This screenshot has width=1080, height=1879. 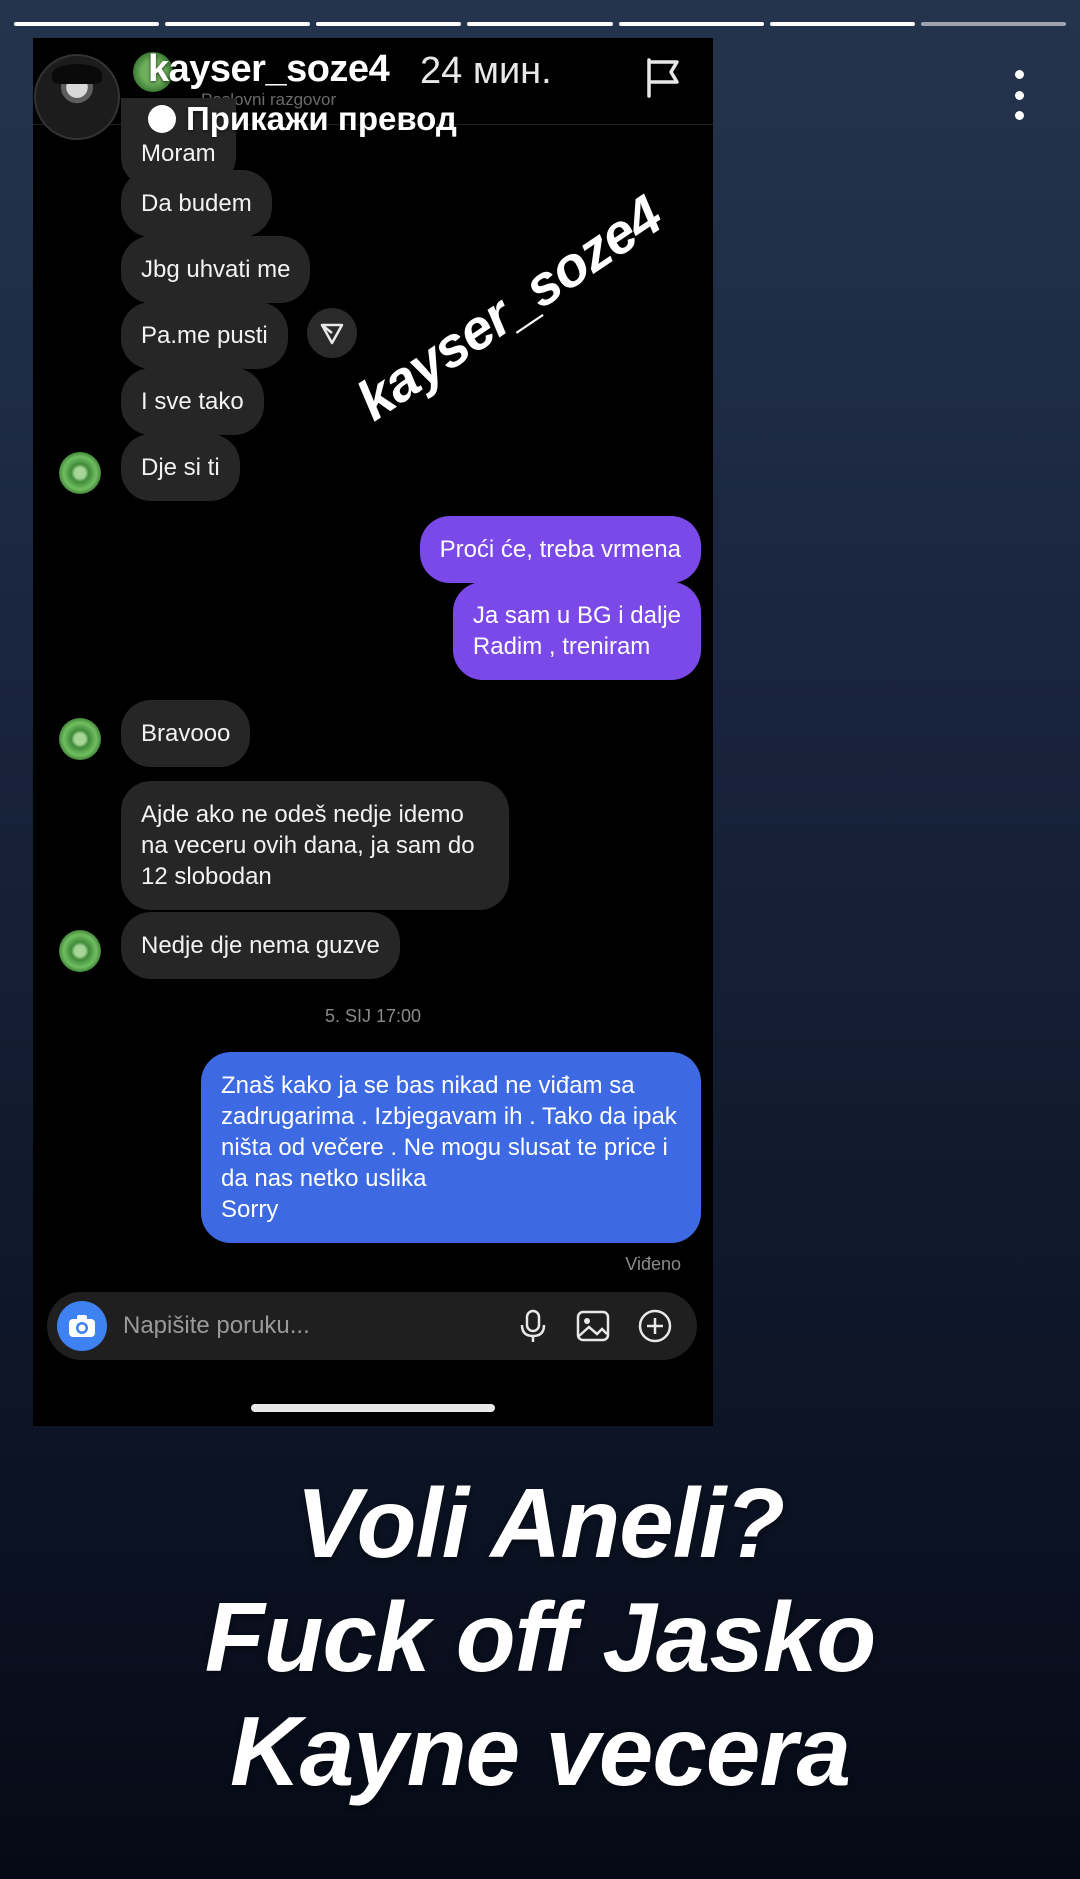 What do you see at coordinates (655, 1326) in the screenshot?
I see `plus-icon` at bounding box center [655, 1326].